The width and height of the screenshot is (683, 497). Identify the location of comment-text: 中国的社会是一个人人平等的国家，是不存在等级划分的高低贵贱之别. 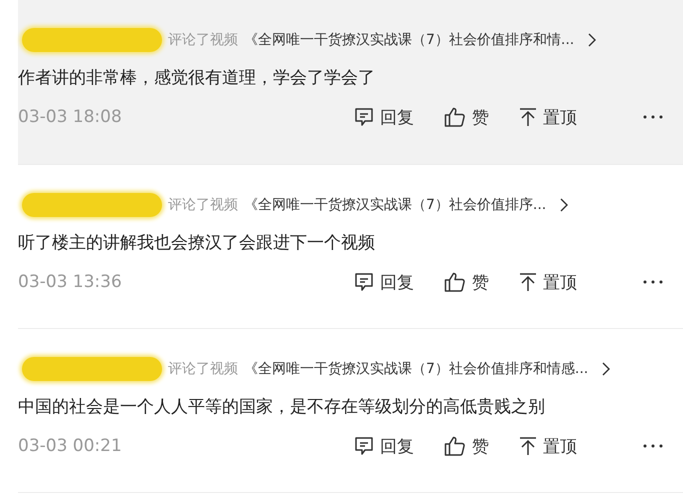
(282, 407).